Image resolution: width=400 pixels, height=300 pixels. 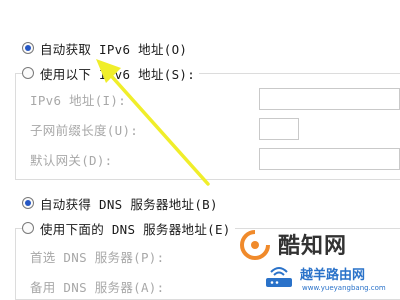 I want to click on watermark-brand: 酷知网, so click(x=313, y=246).